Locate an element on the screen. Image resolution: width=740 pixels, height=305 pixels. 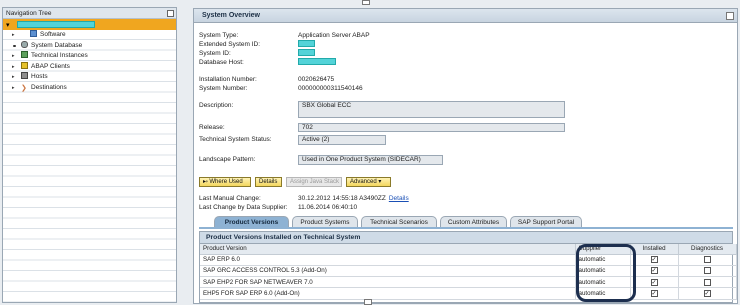
field-label: Database Host: is located at coordinates (221, 62).